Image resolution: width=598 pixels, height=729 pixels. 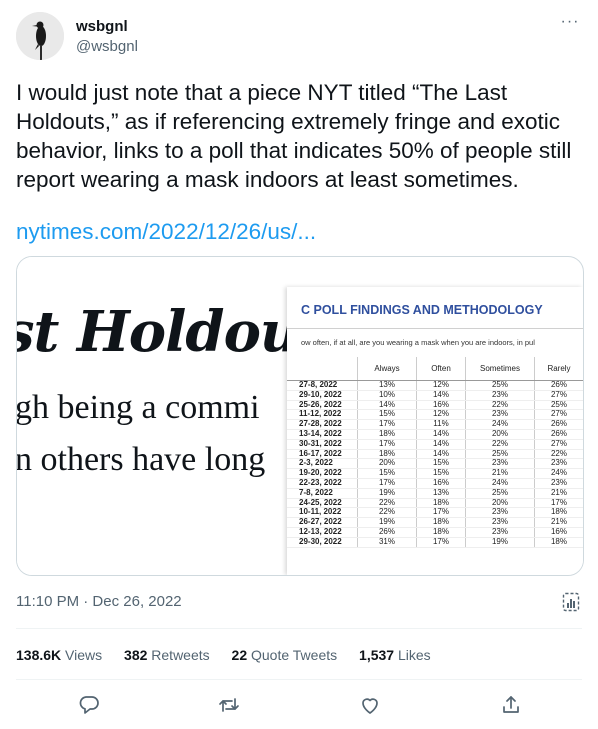 I want to click on poll-header-row: Always Often Sometimes Rarely, so click(x=435, y=369).